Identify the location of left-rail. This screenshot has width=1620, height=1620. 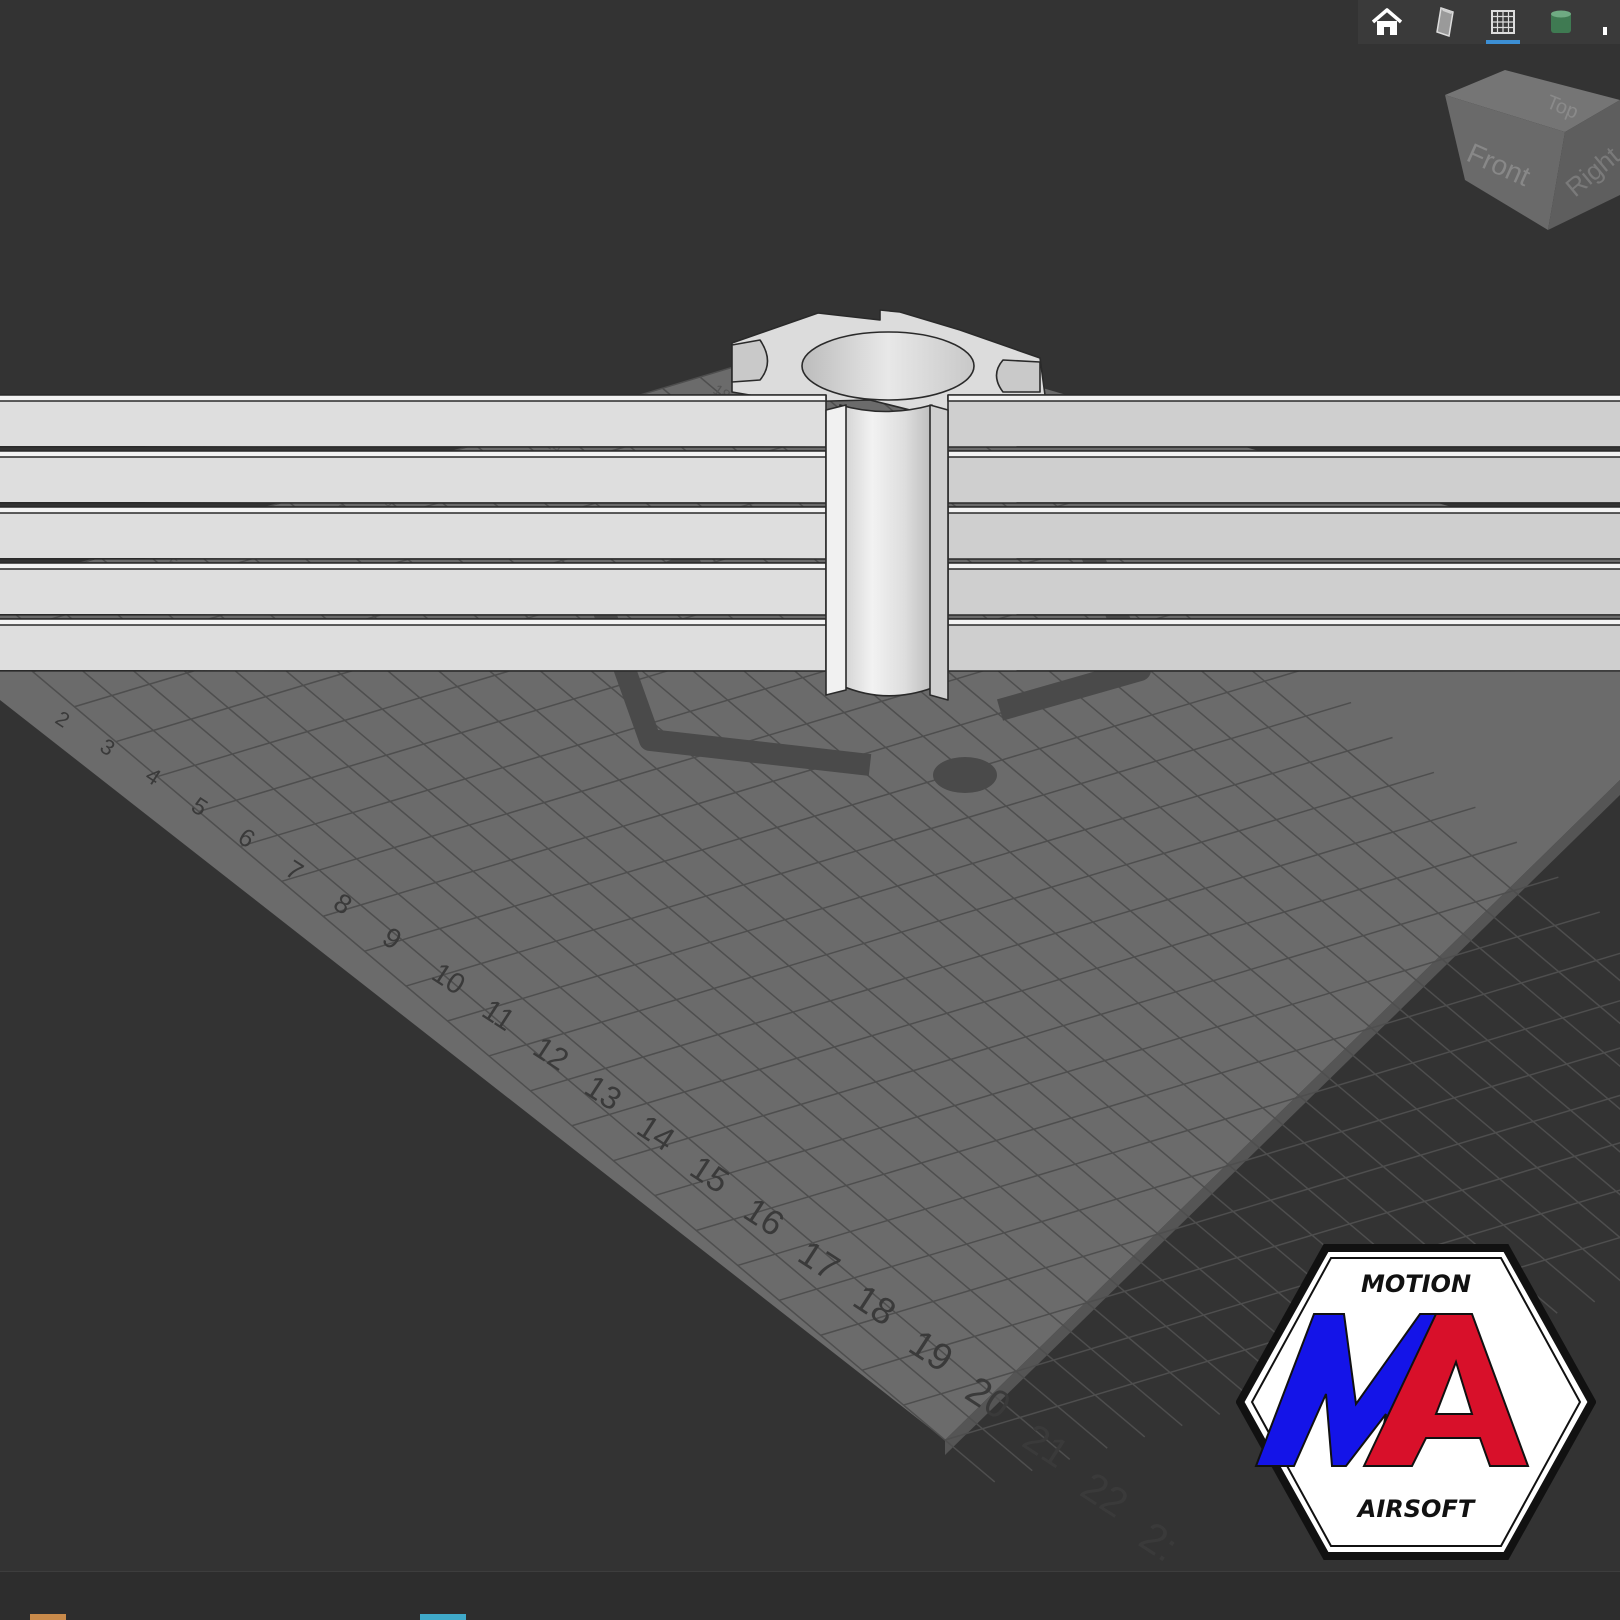
(413, 533).